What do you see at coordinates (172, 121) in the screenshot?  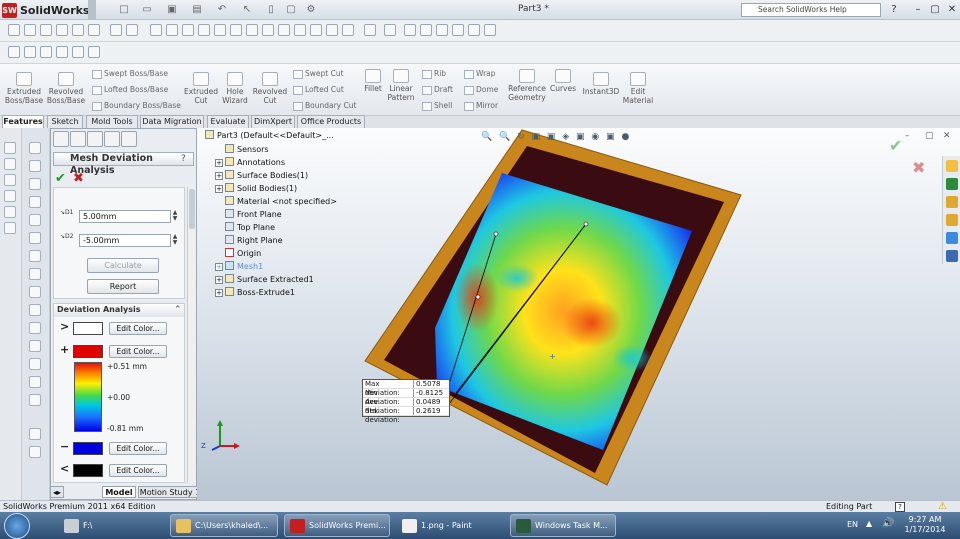 I see `tab-data-migration: Data Migration` at bounding box center [172, 121].